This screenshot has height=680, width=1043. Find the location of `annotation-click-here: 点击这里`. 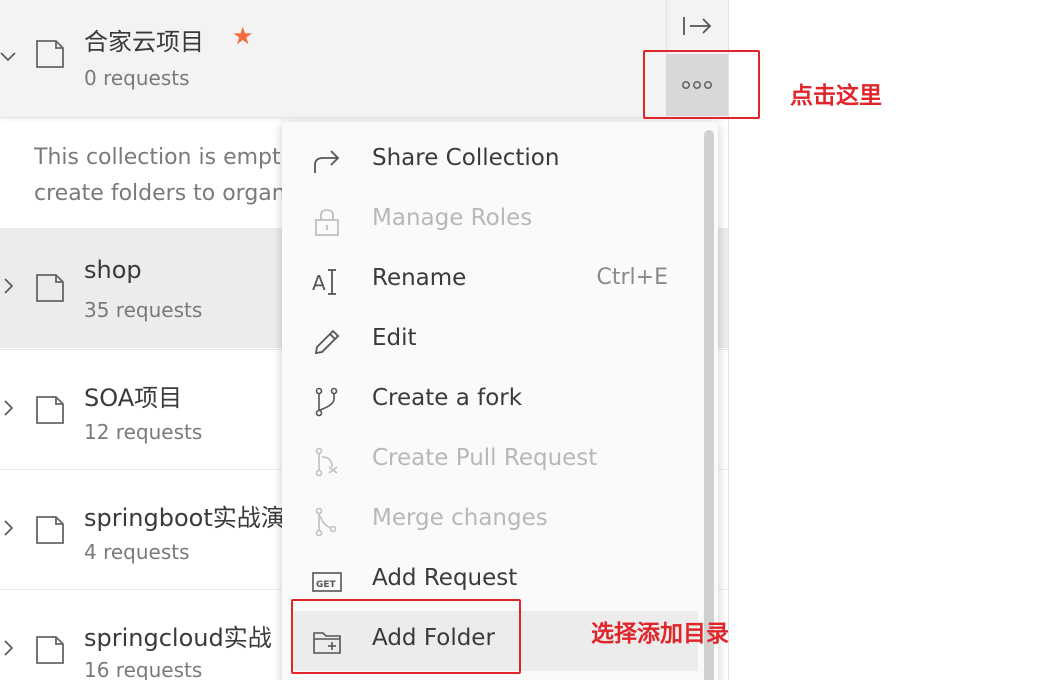

annotation-click-here: 点击这里 is located at coordinates (836, 96).